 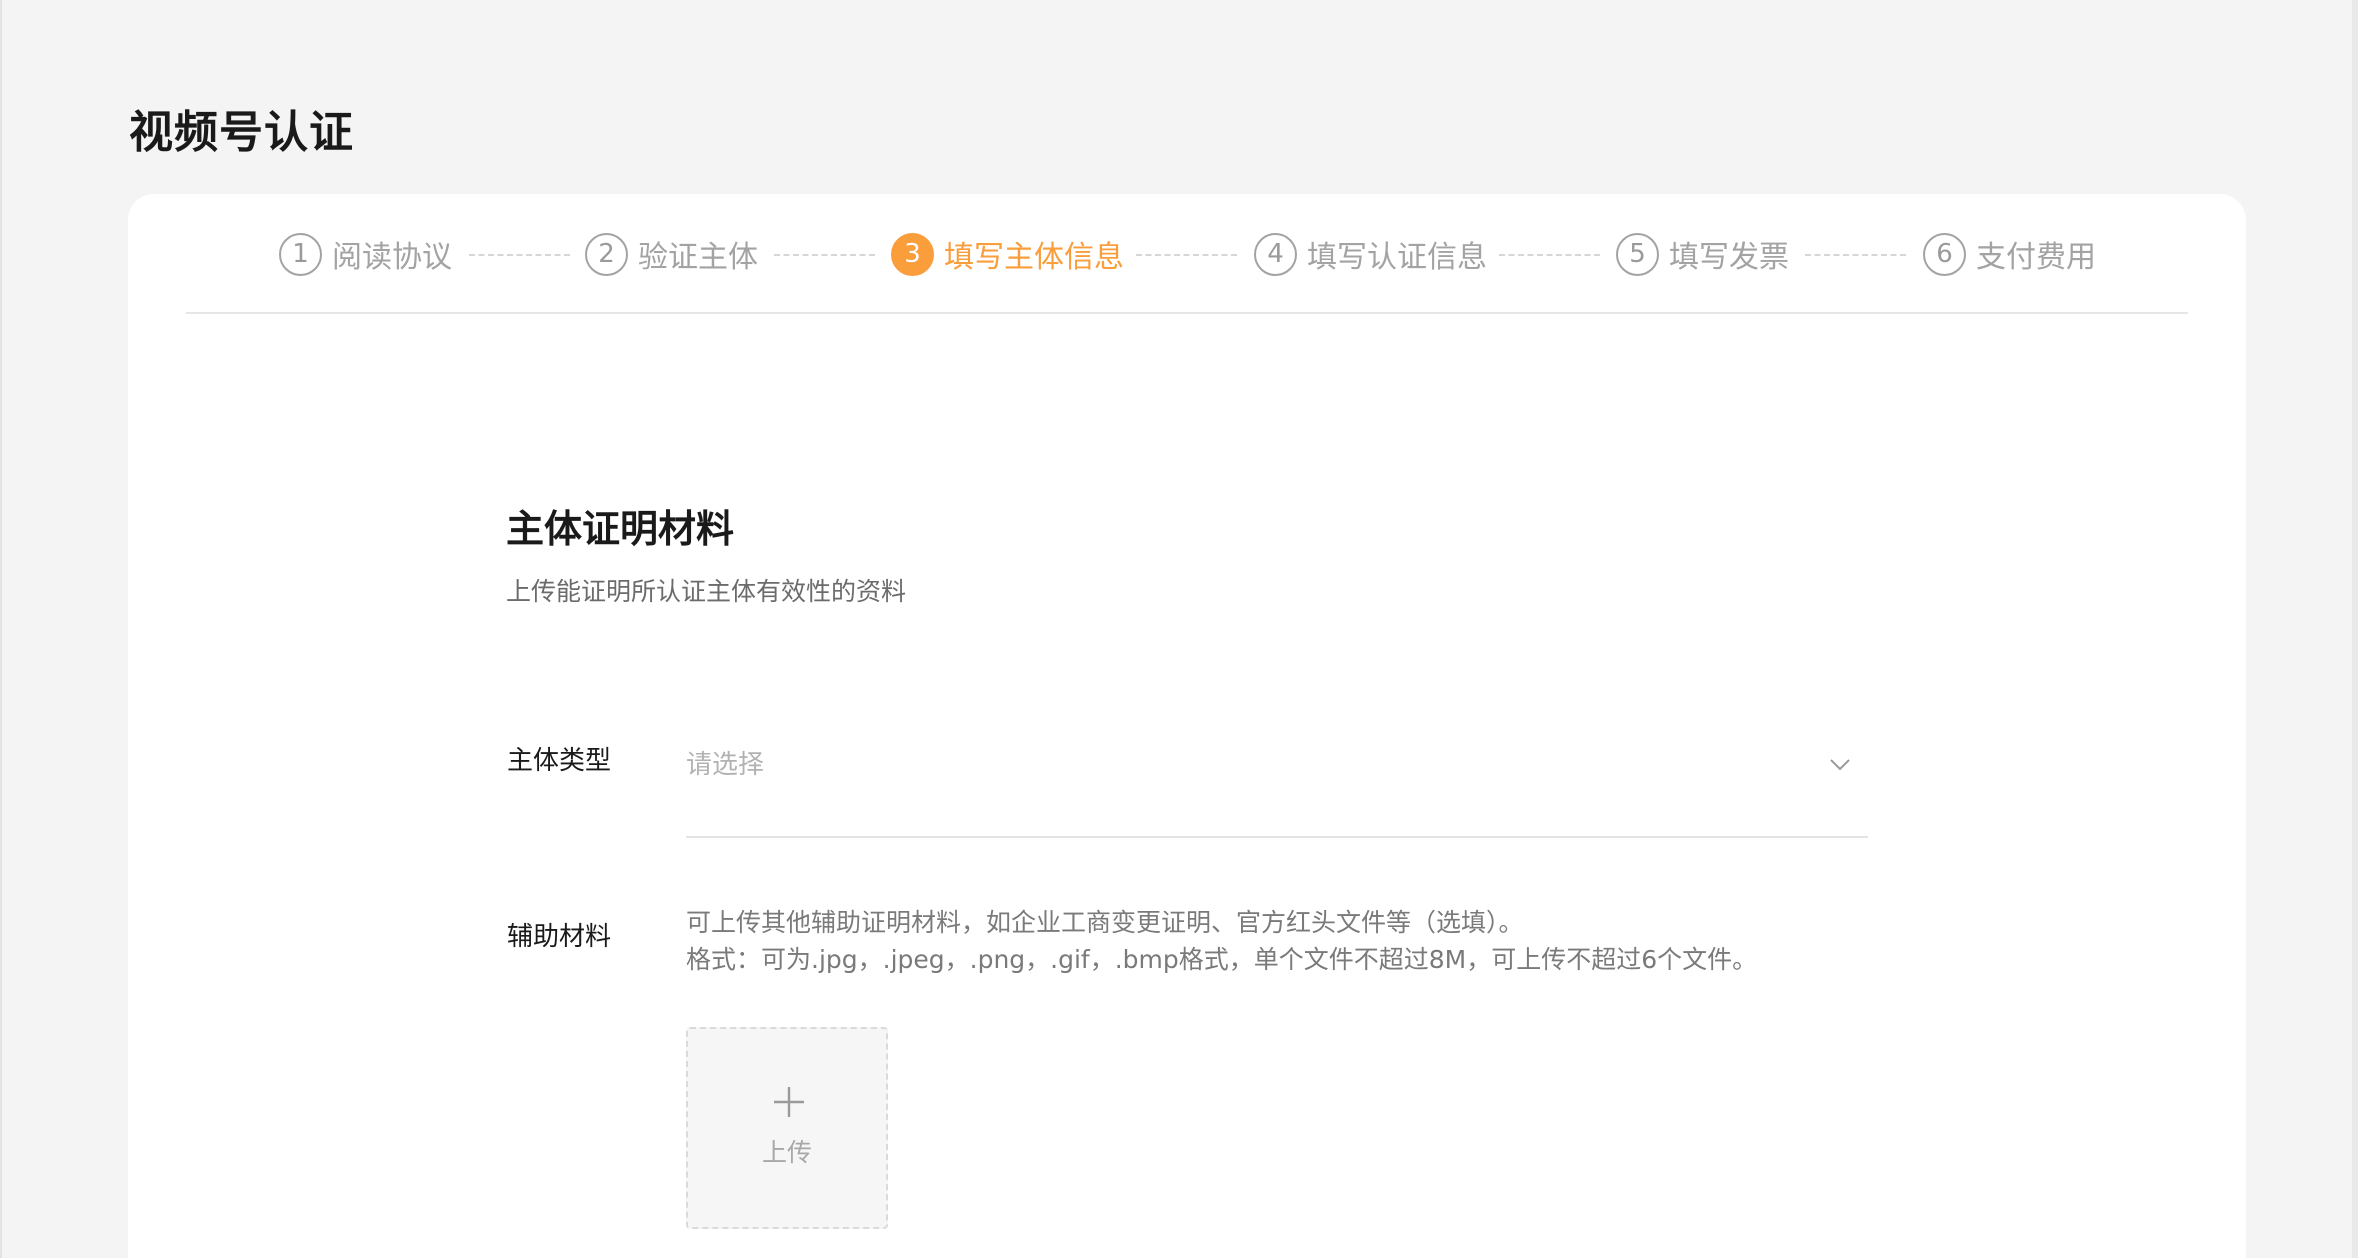 I want to click on window-edge, so click(x=1, y=629).